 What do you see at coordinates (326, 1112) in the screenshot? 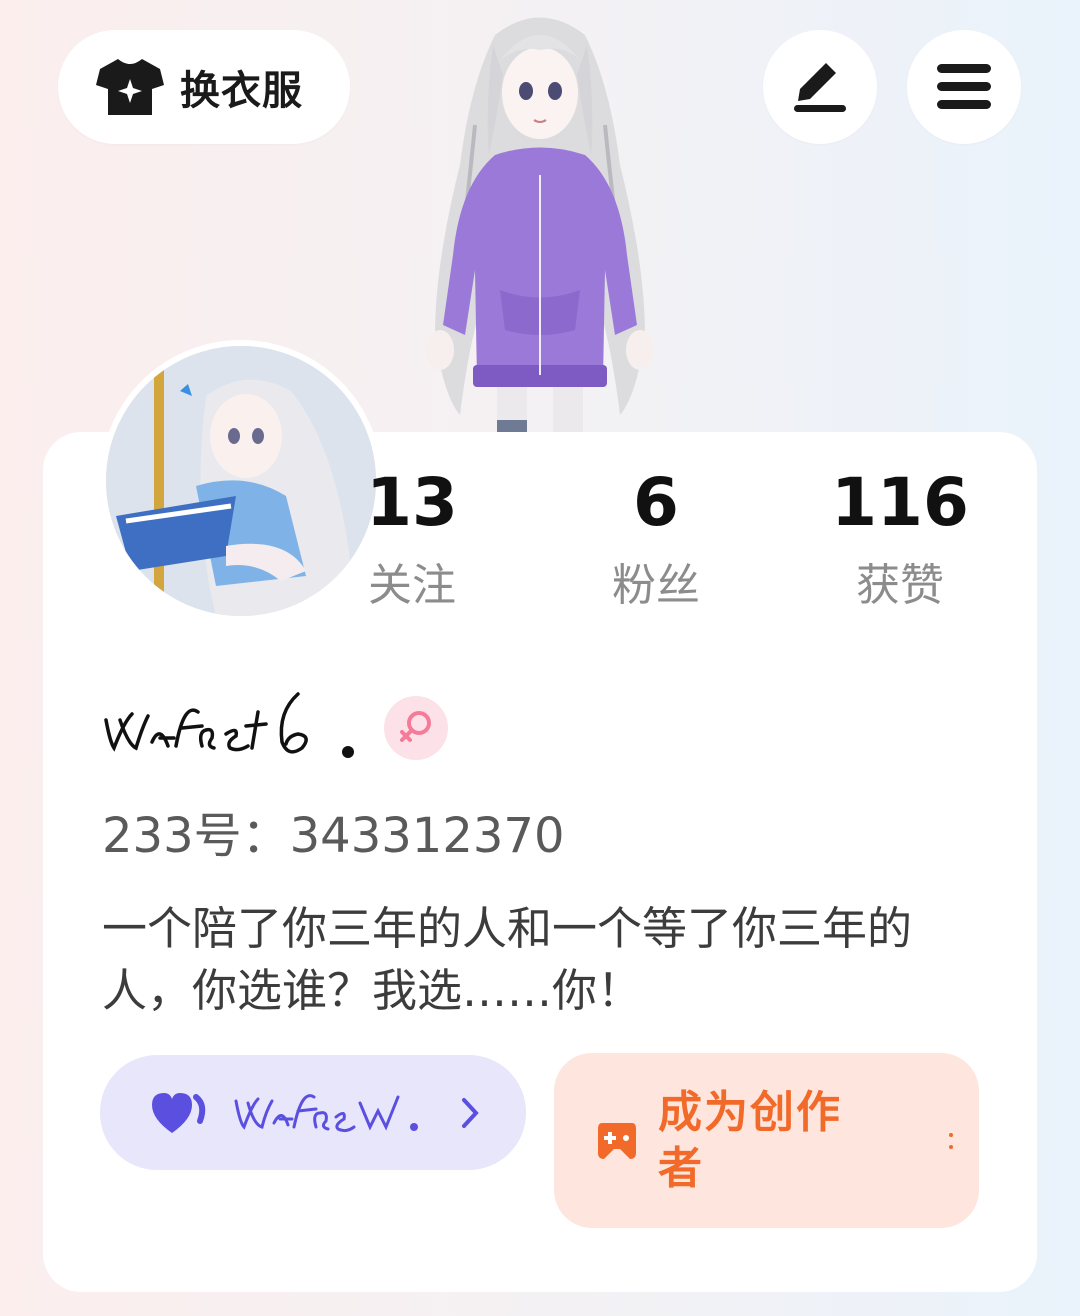
I see `guild-name-handwritten` at bounding box center [326, 1112].